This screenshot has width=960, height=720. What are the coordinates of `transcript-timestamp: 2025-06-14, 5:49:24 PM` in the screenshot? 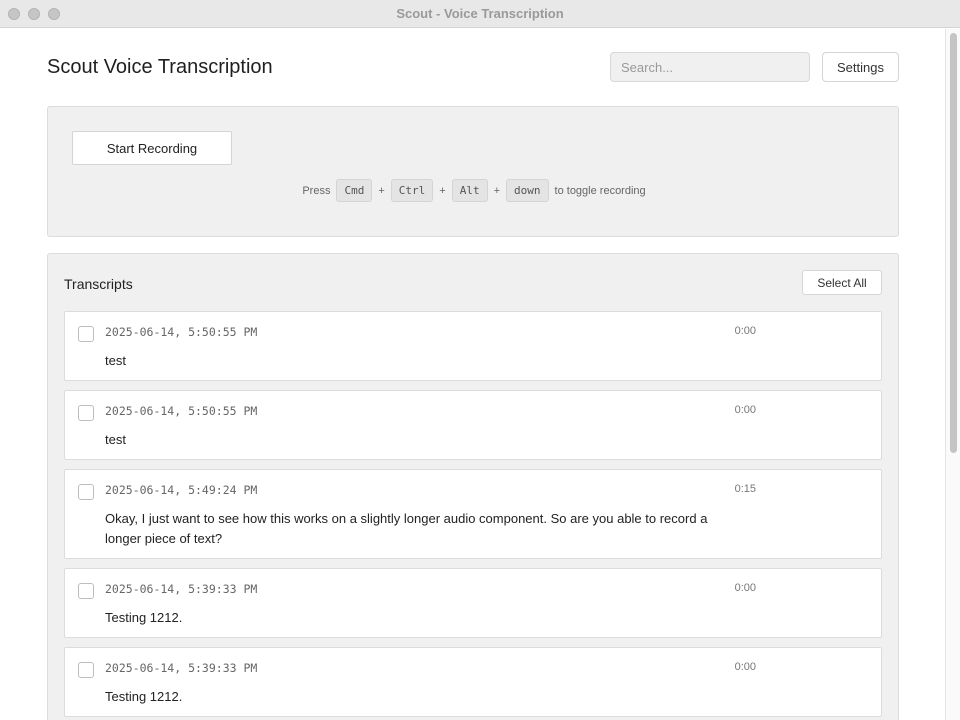 It's located at (181, 490).